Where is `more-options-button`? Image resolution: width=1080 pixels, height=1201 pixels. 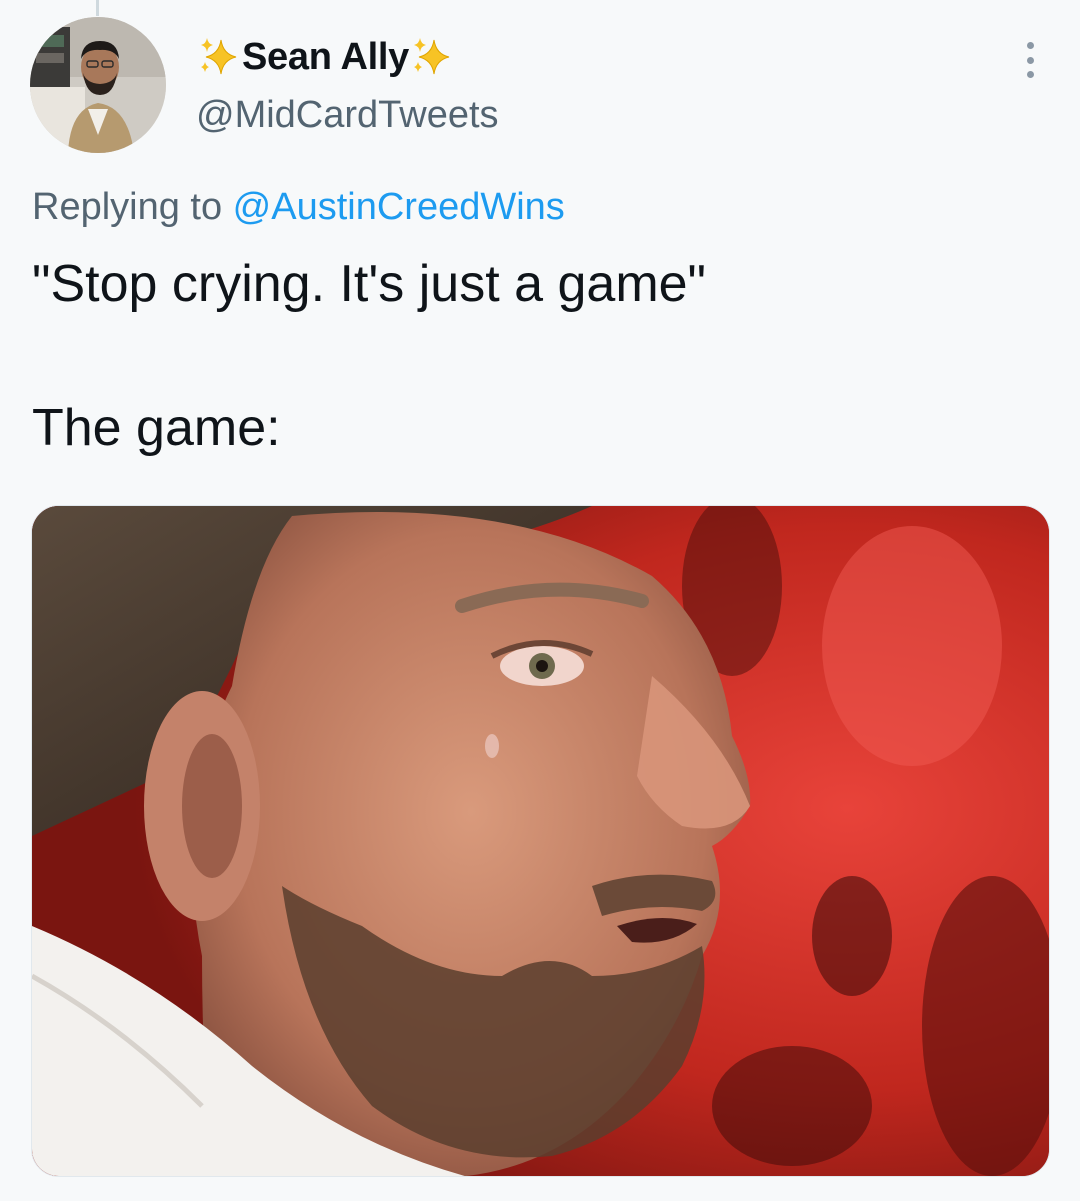 more-options-button is located at coordinates (1030, 60).